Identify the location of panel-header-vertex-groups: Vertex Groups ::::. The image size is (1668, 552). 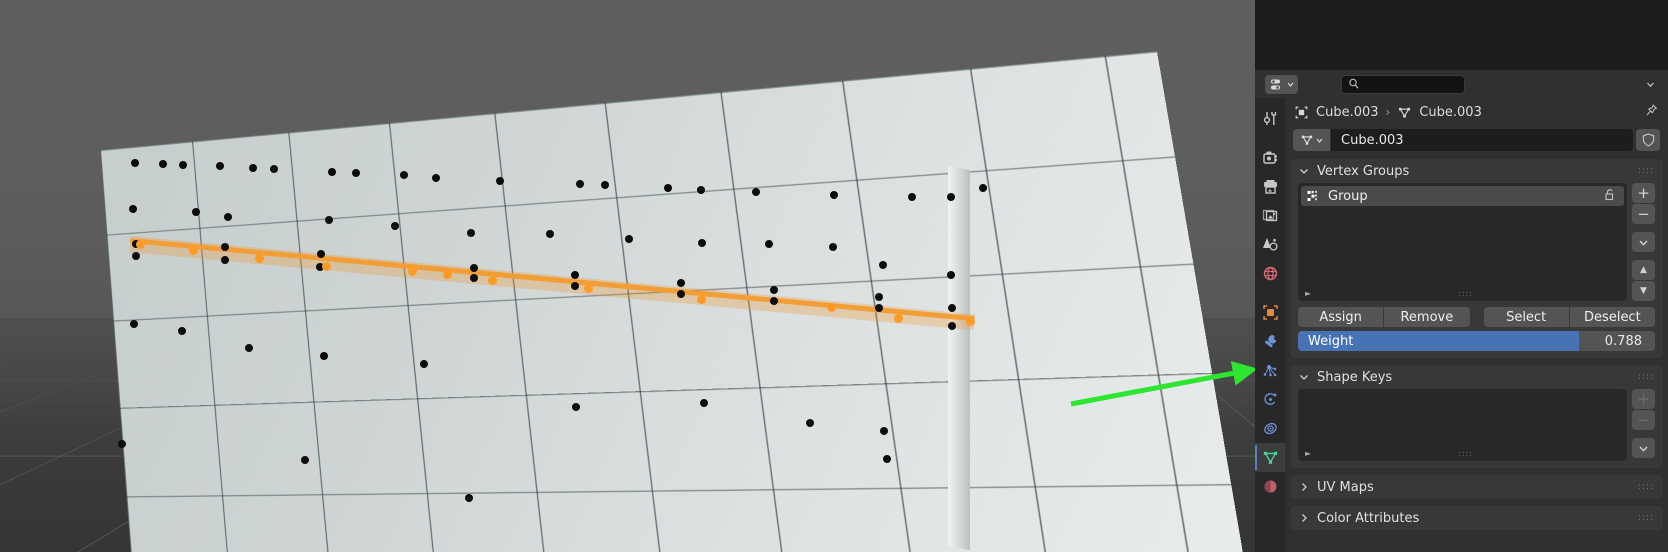
(1476, 171).